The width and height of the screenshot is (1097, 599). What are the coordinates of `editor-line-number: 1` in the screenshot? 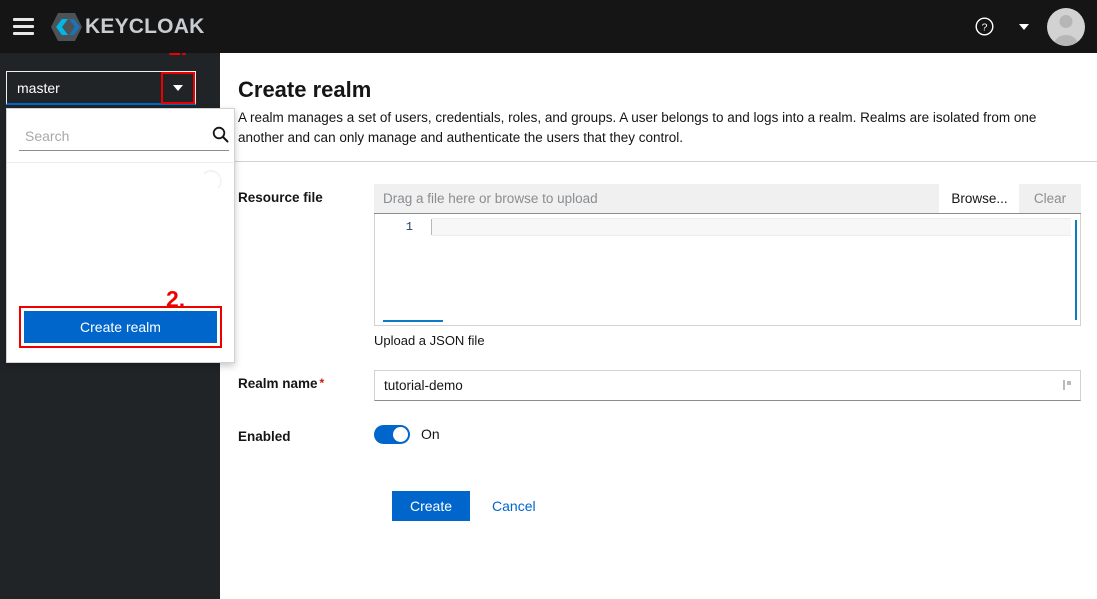 It's located at (409, 226).